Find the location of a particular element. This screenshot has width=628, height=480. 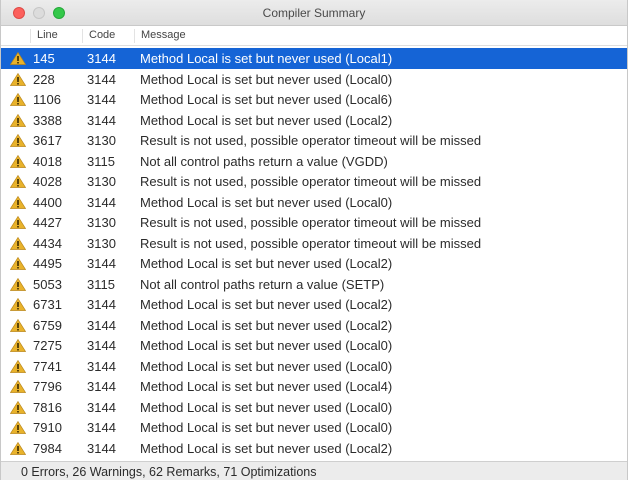

row-line-number: 7275 is located at coordinates (47, 345).